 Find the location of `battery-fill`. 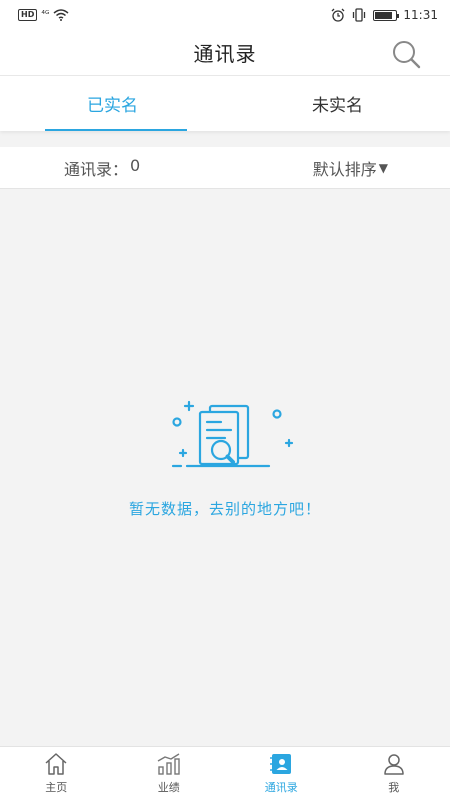

battery-fill is located at coordinates (384, 15).